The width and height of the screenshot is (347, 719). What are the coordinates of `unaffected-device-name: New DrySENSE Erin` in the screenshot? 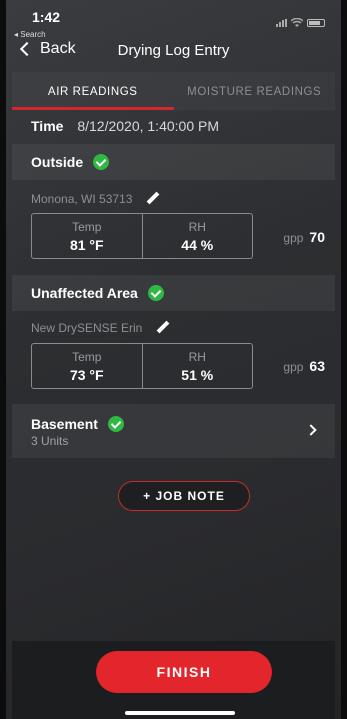 It's located at (87, 328).